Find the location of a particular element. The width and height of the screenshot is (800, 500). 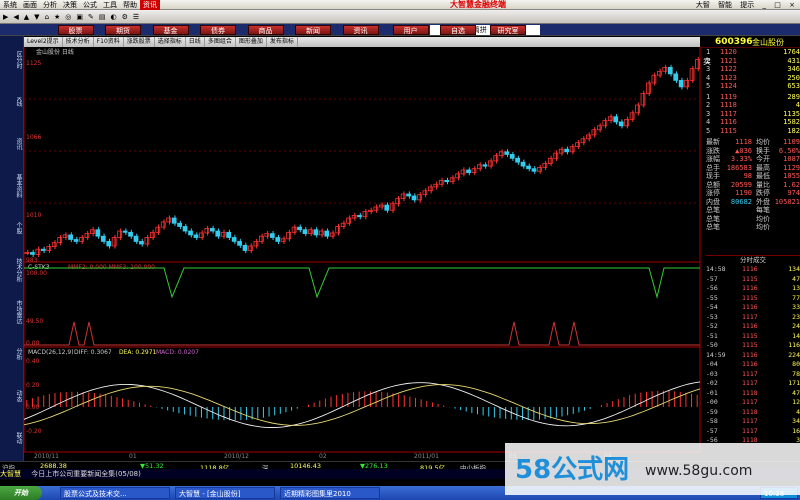

macd-dea: DEA: 0.2971 is located at coordinates (138, 352).